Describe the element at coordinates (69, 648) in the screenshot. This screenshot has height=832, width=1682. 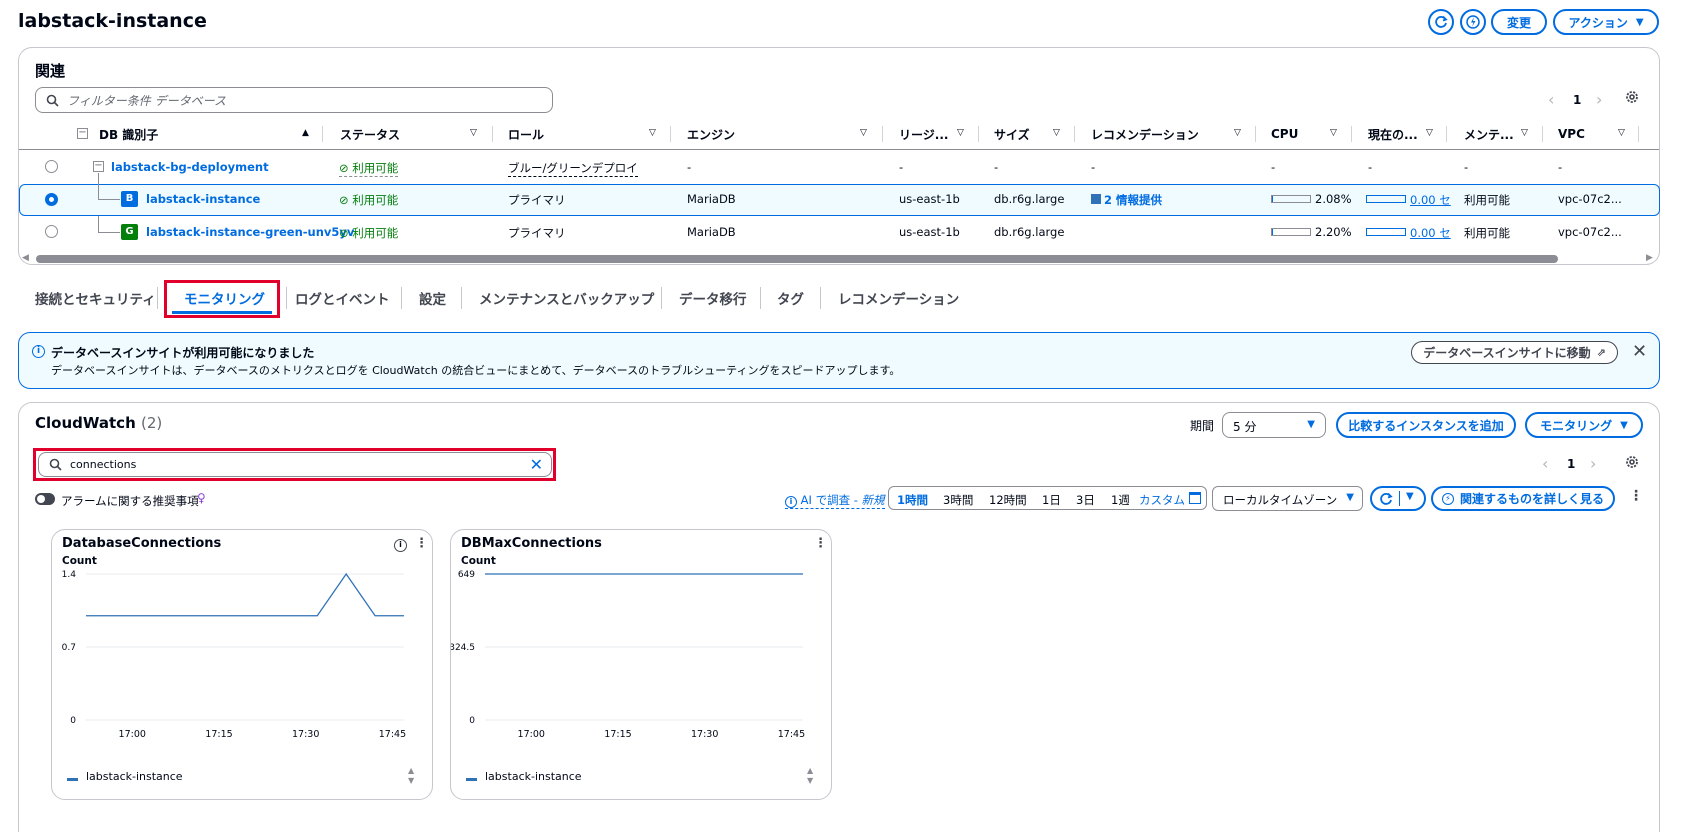
I see `y-tick-label: 0.7` at that location.